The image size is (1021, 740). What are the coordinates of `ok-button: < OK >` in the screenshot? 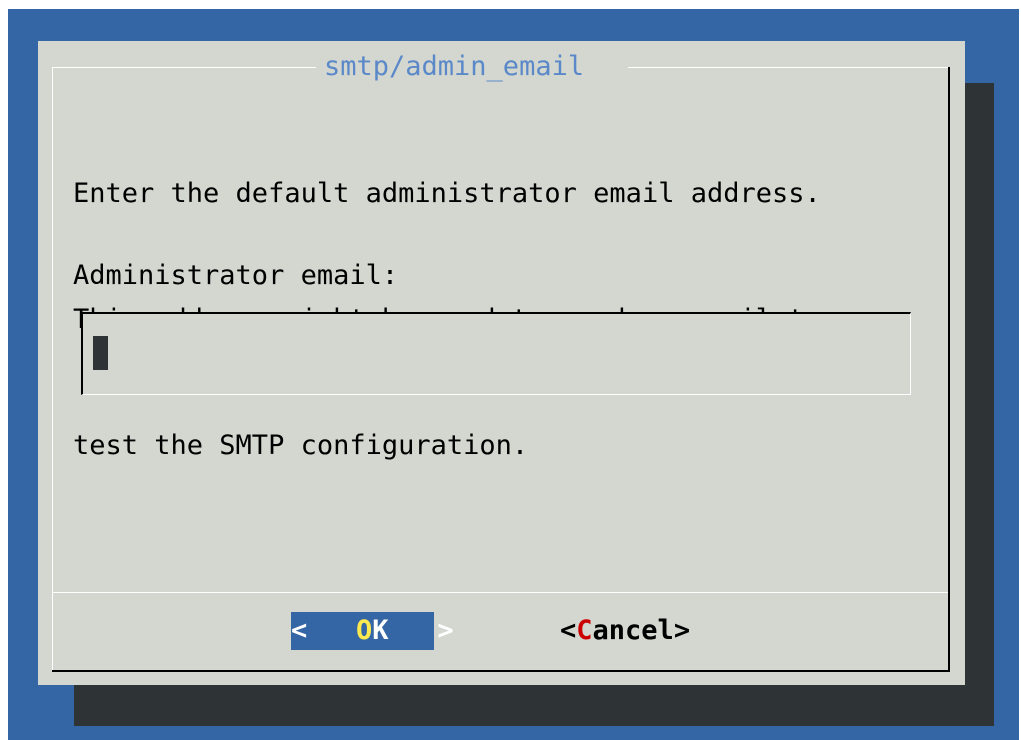 It's located at (372, 631).